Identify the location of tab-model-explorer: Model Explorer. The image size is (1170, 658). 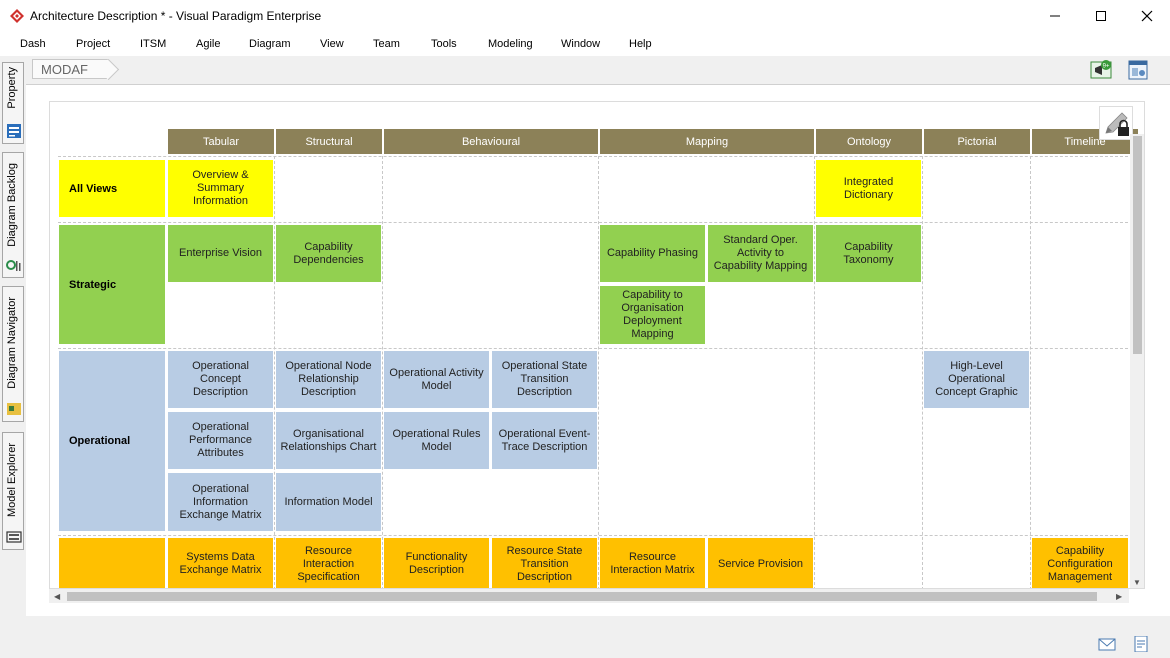
(13, 491).